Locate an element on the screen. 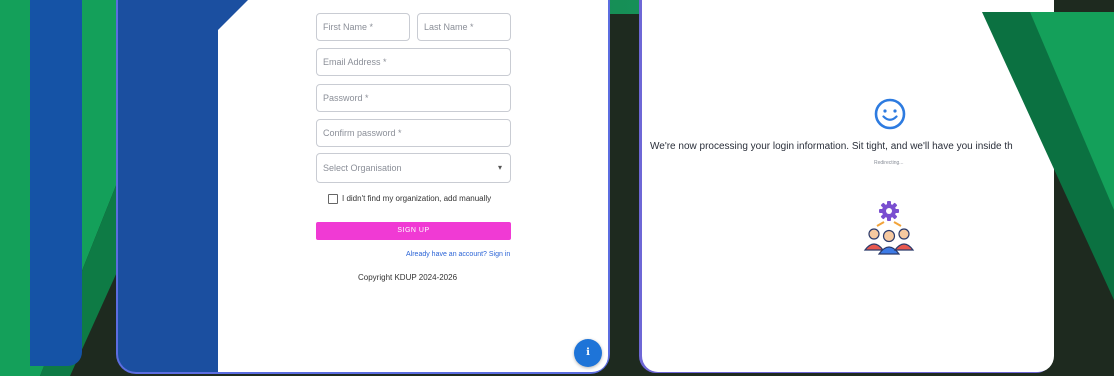 The width and height of the screenshot is (1114, 376). info-fab-button: ℹ is located at coordinates (588, 353).